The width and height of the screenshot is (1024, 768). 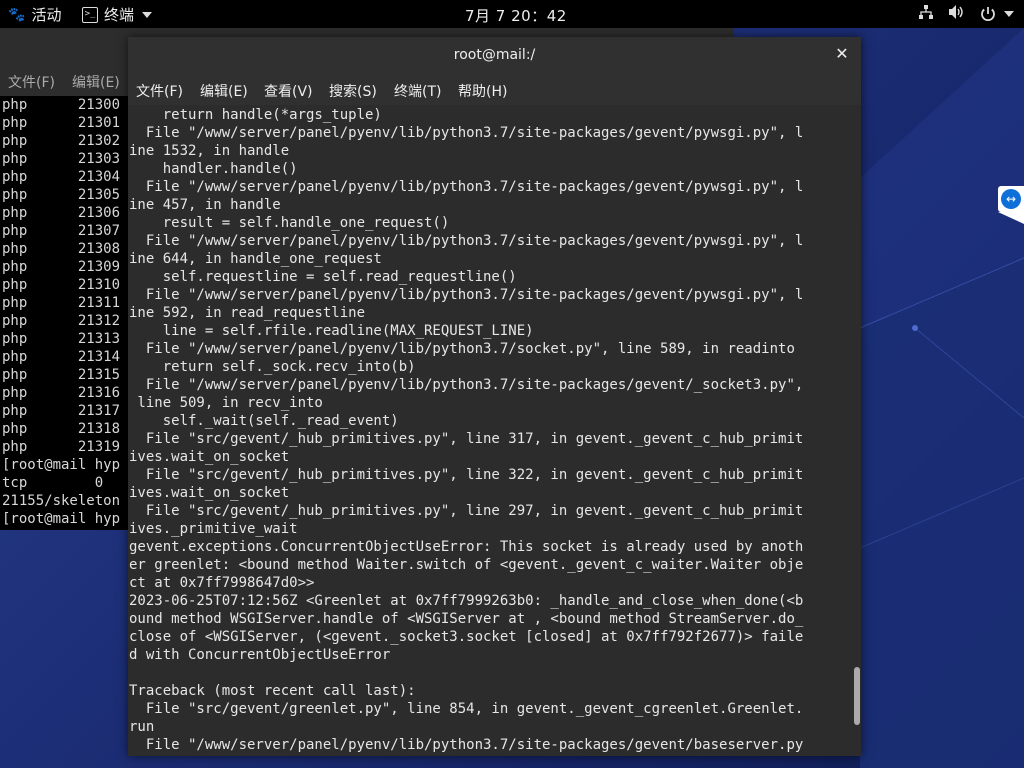 I want to click on system-tray, so click(x=966, y=14).